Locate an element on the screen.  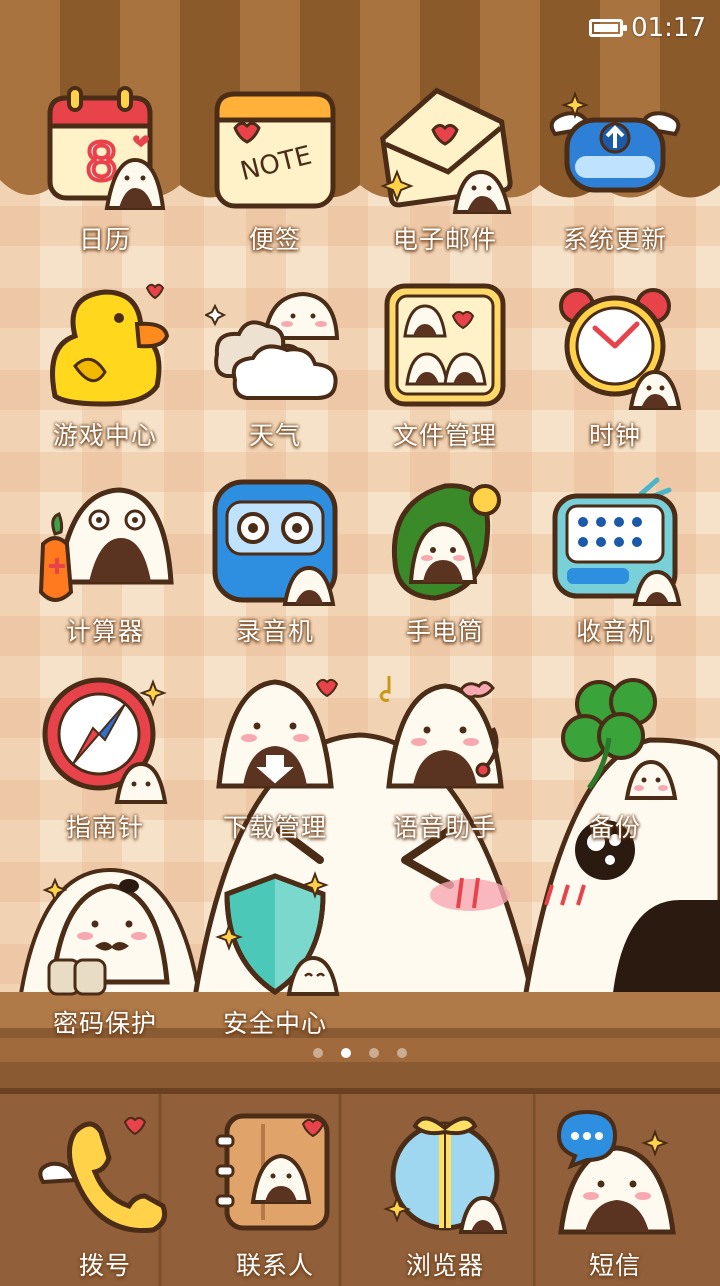
page-indicator is located at coordinates (360, 1053).